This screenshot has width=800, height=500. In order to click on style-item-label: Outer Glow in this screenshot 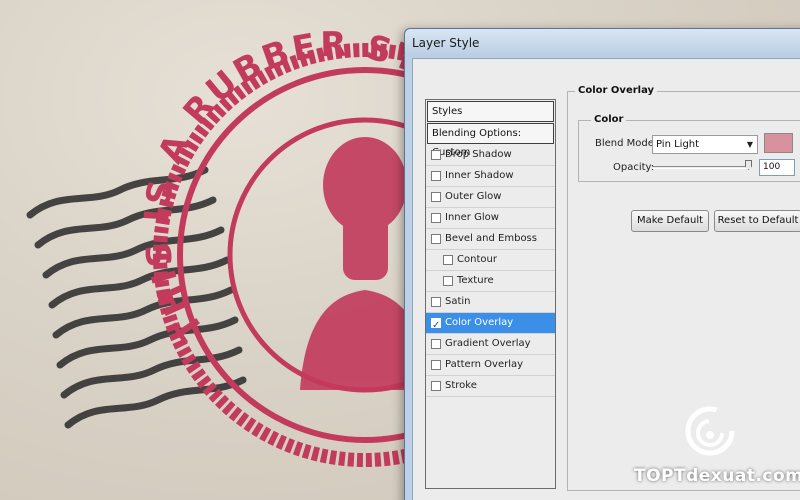, I will do `click(473, 196)`.